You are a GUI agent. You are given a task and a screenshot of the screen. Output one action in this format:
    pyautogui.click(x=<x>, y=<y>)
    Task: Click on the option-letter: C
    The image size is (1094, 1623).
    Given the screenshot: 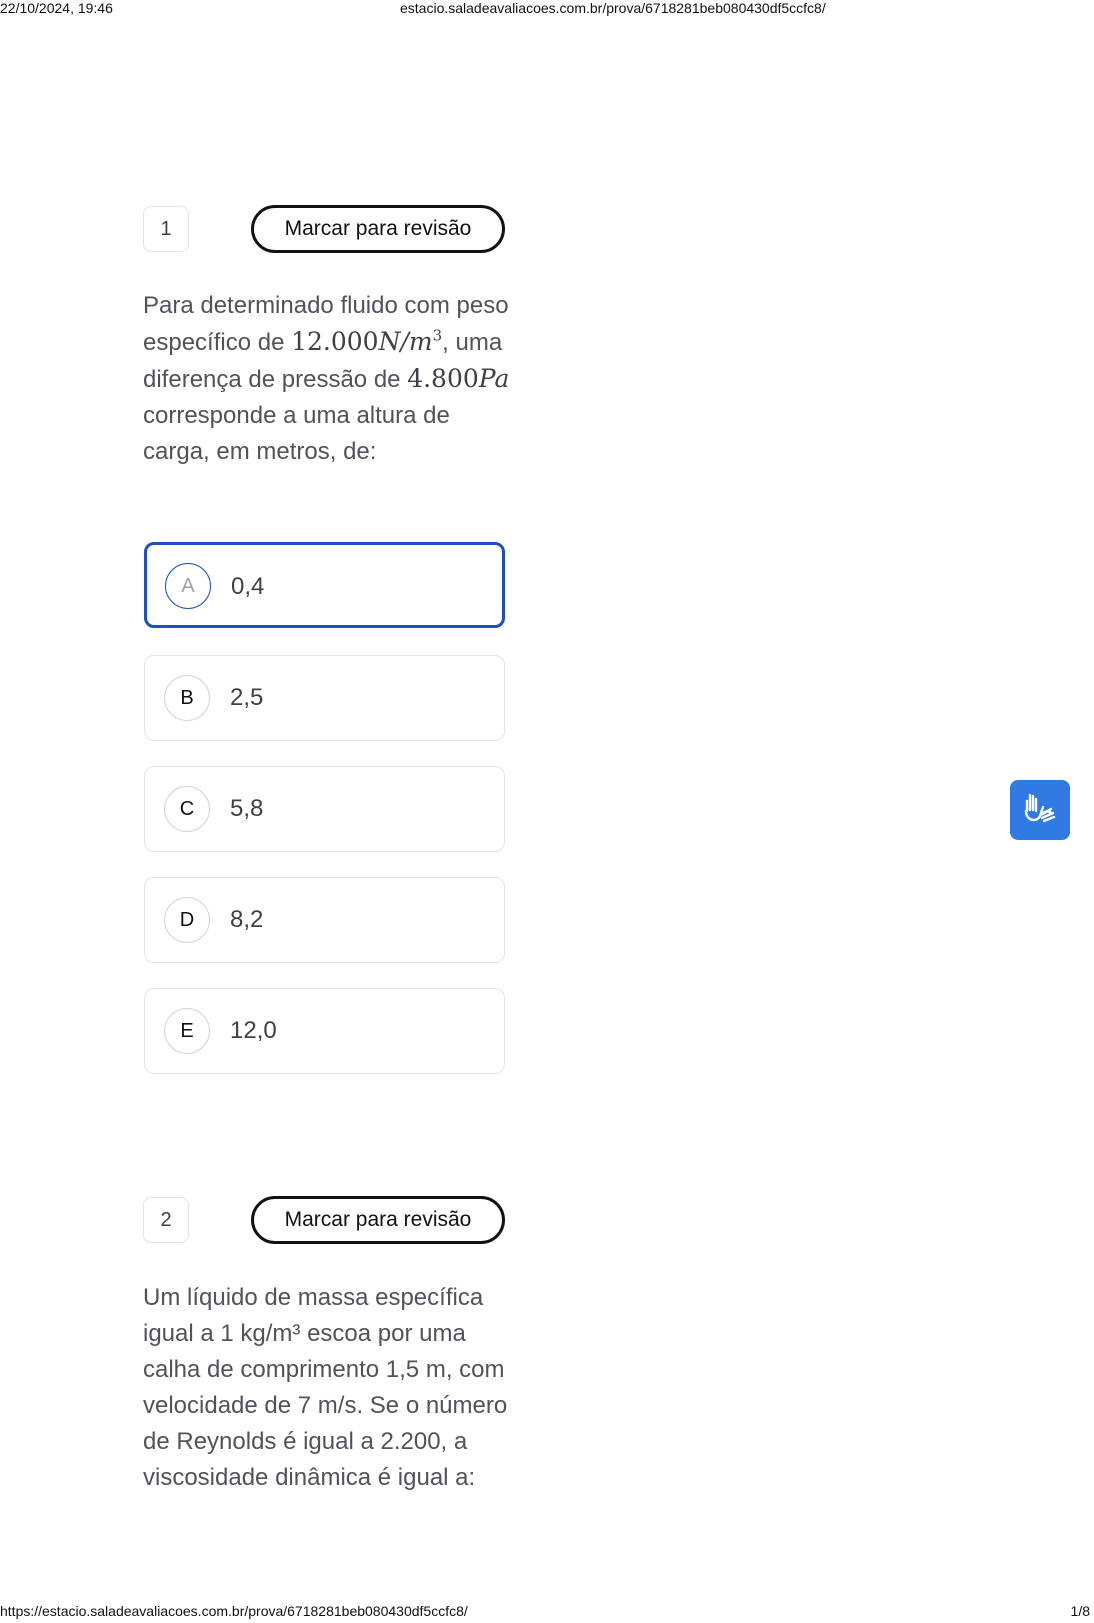 What is the action you would take?
    pyautogui.click(x=187, y=809)
    